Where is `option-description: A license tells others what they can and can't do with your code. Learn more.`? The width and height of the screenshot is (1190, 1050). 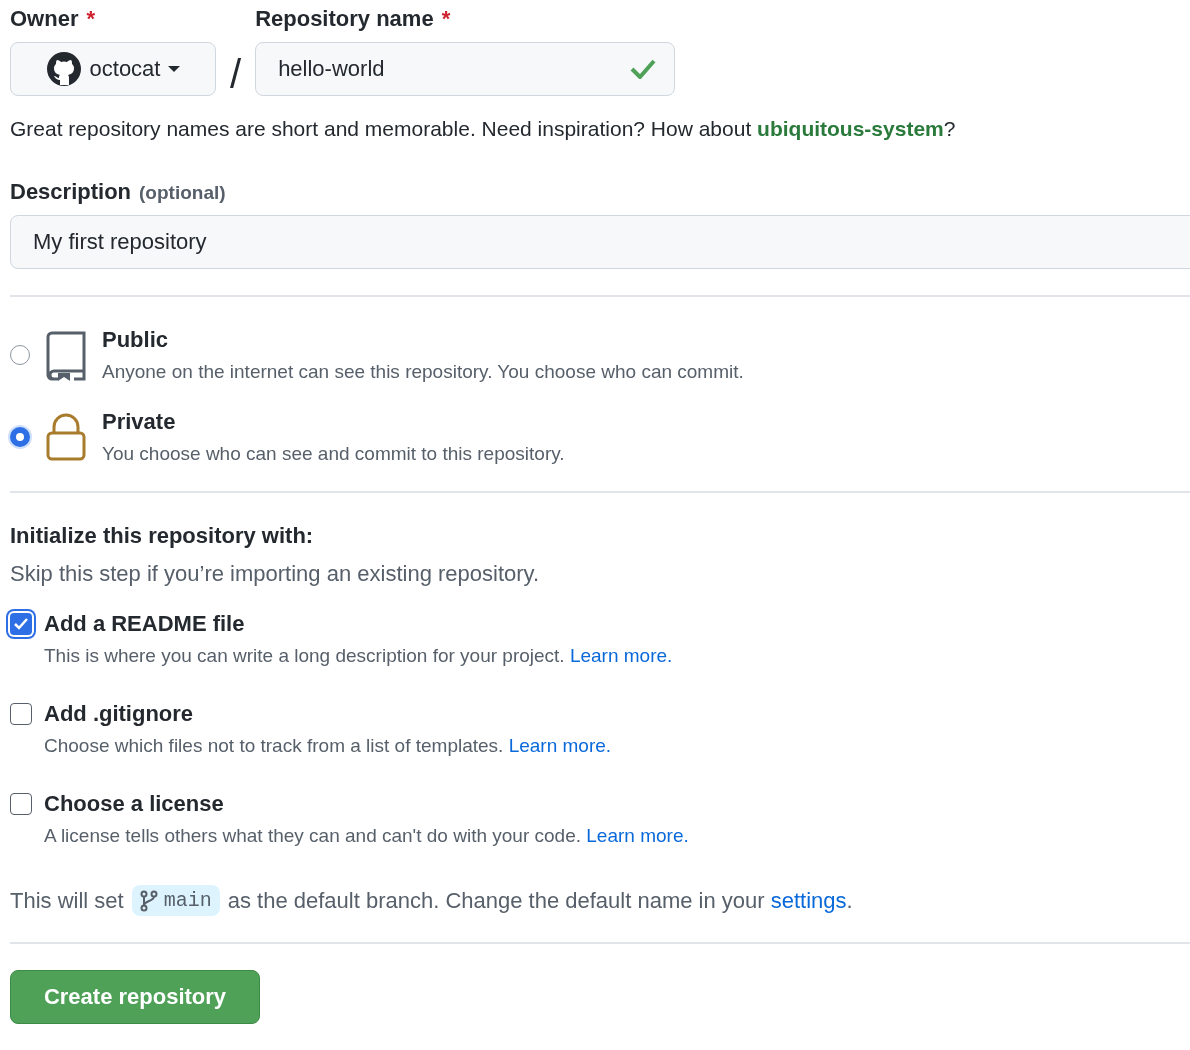
option-description: A license tells others what they can and can't do with your code. Learn more. is located at coordinates (366, 836).